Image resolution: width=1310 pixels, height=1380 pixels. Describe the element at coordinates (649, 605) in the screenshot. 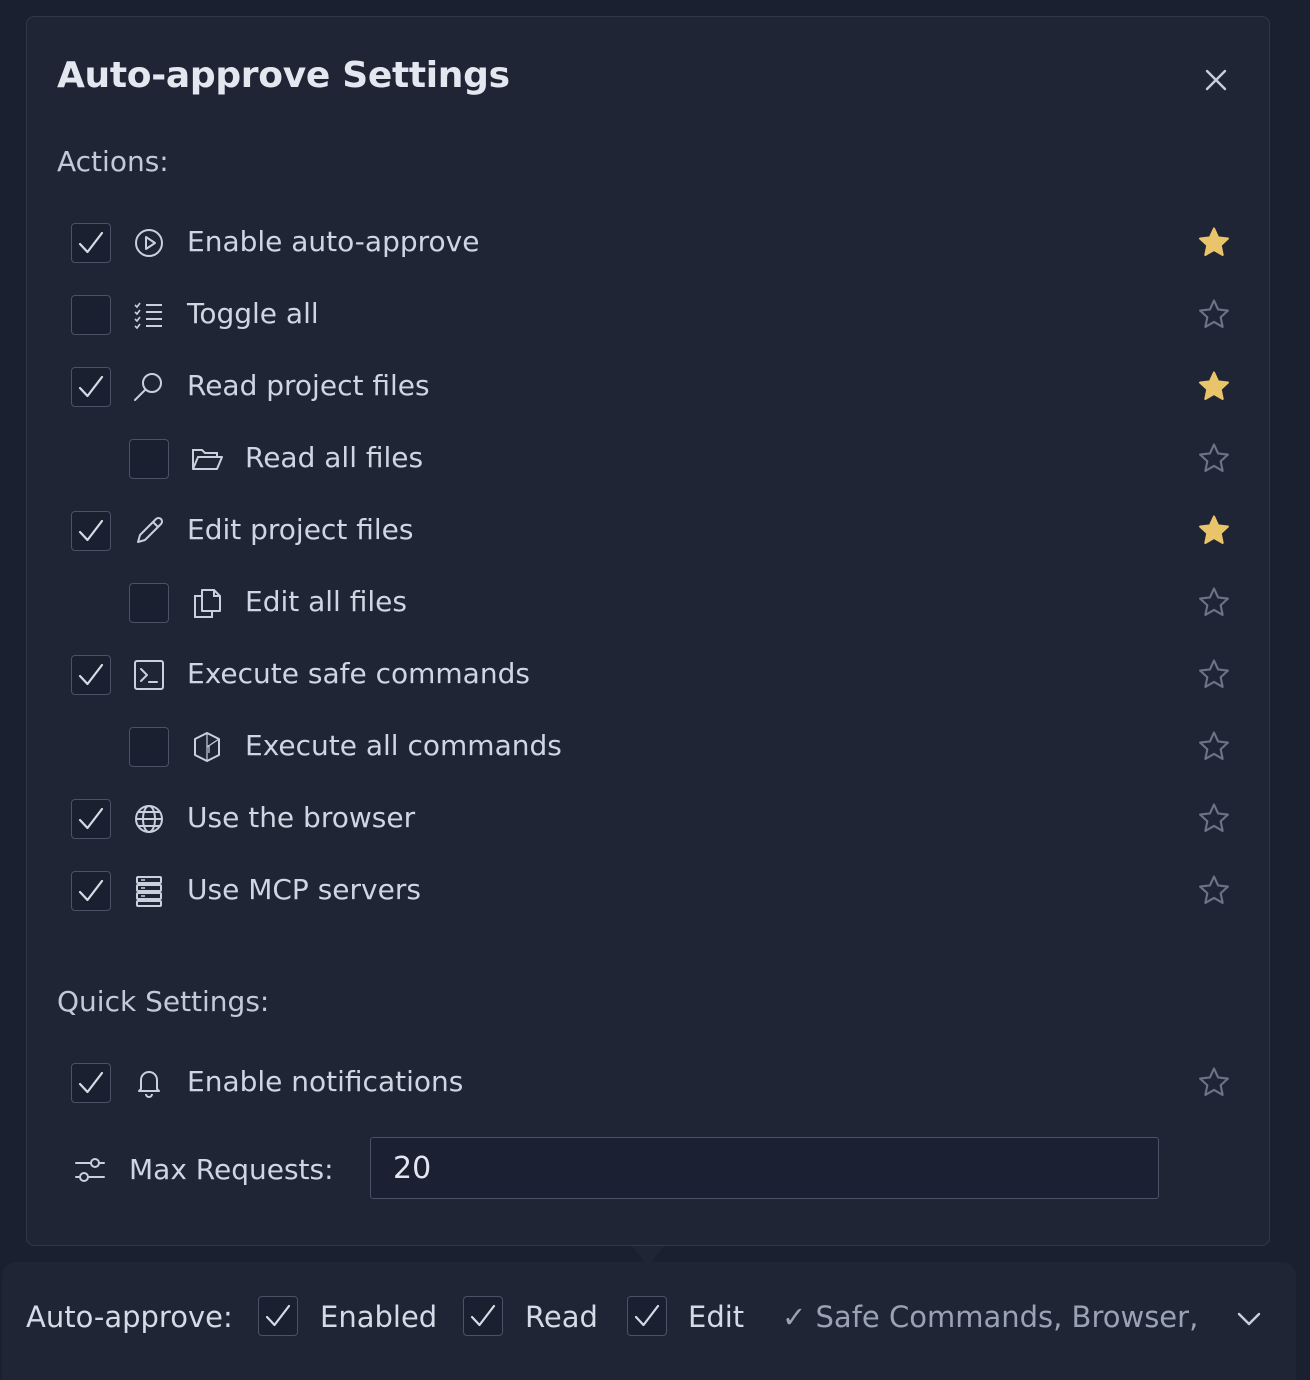

I see `action-row: Edit all files` at that location.